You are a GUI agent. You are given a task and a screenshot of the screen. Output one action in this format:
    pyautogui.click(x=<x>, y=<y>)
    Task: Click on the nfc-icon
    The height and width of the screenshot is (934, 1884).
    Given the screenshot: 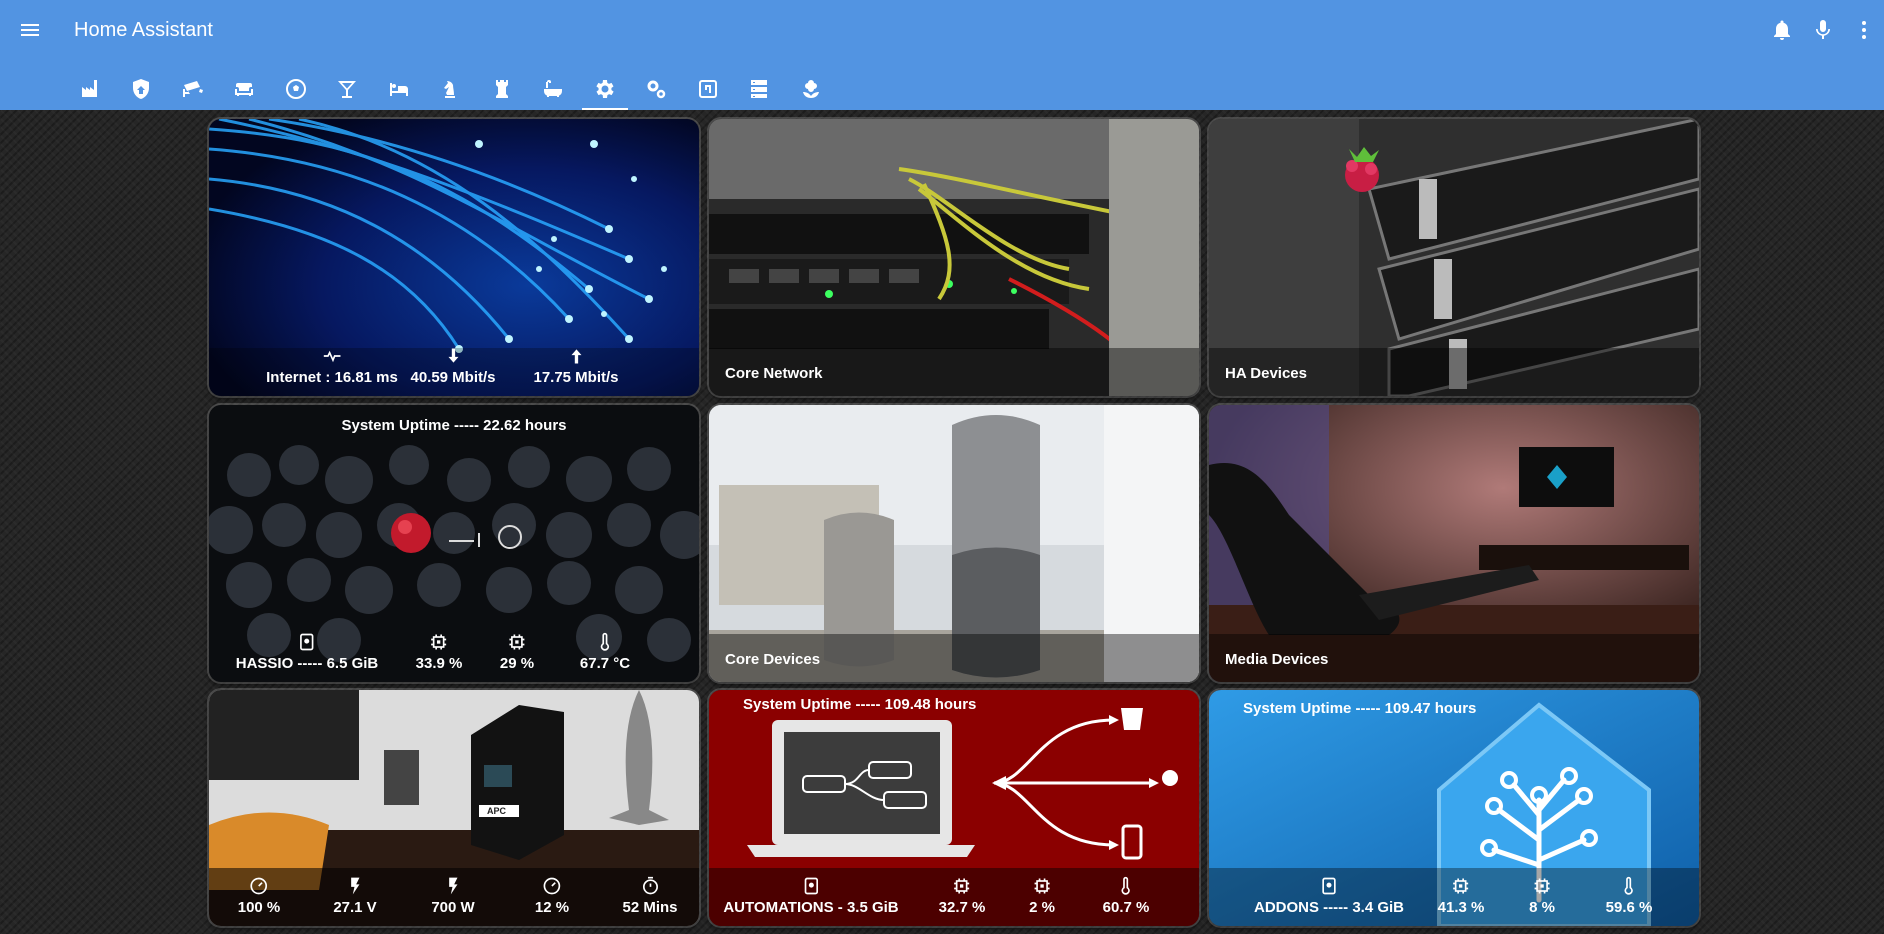 What is the action you would take?
    pyautogui.click(x=707, y=89)
    